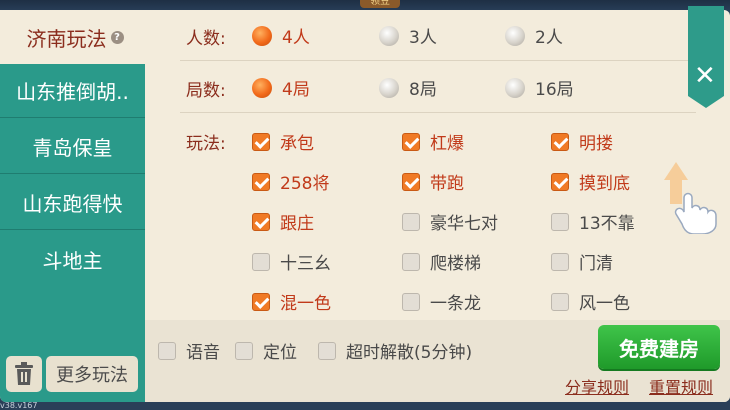  Describe the element at coordinates (607, 224) in the screenshot. I see `option-label: 13不靠` at that location.